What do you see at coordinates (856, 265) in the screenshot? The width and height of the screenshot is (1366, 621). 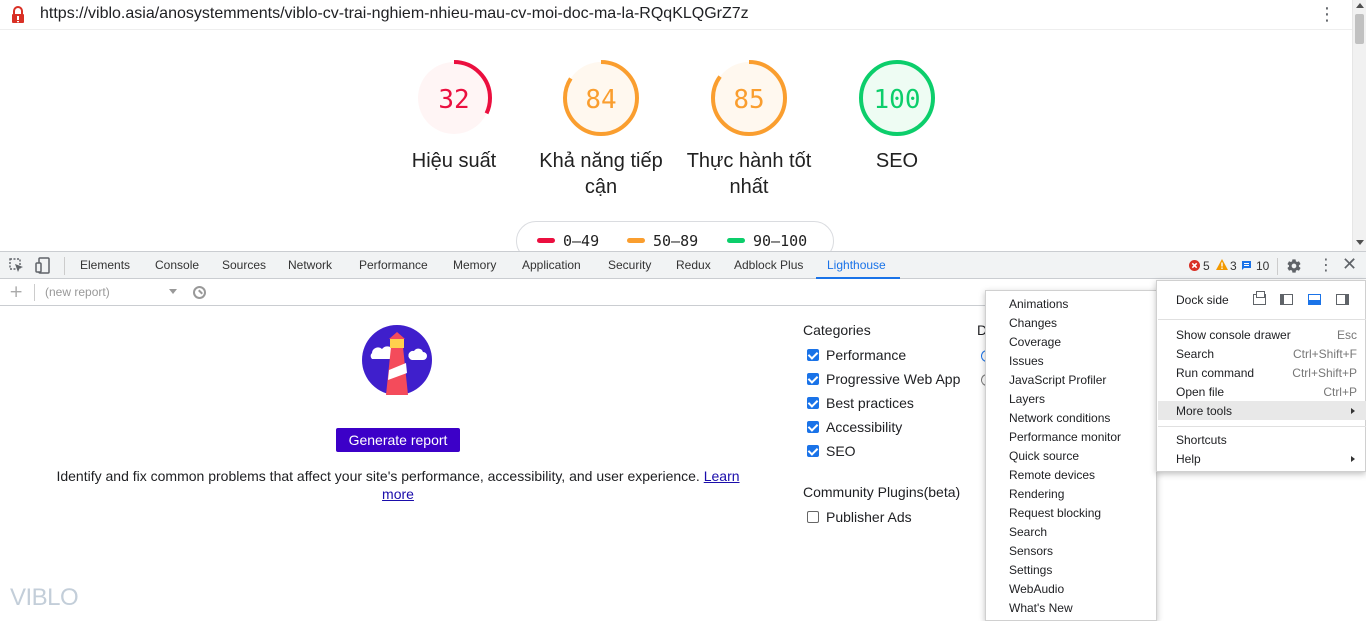 I see `tab-lighthouse: Lighthouse` at bounding box center [856, 265].